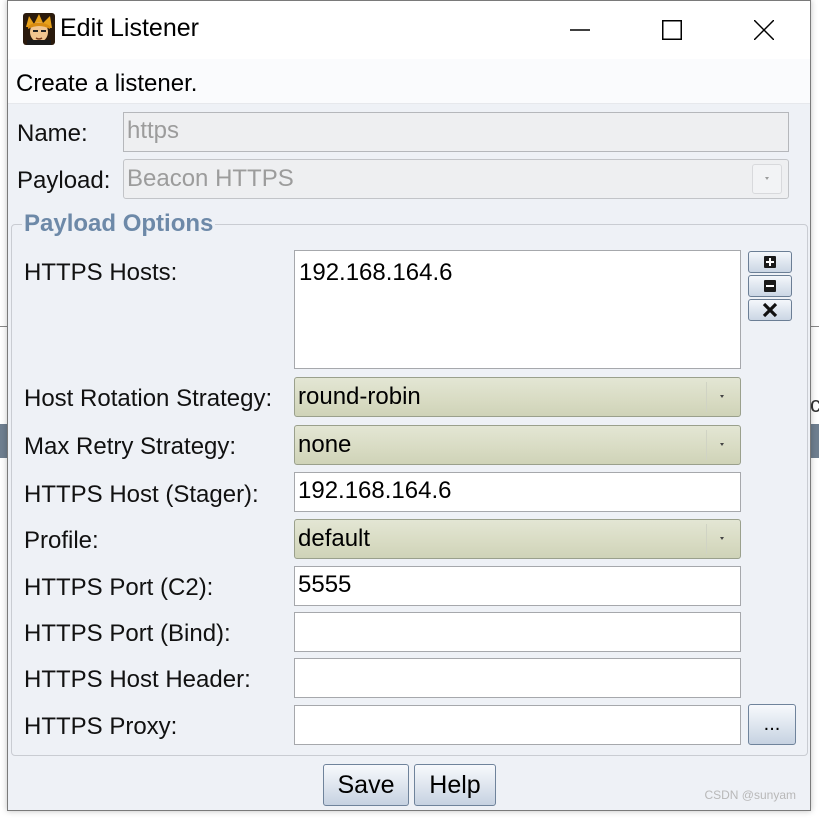  I want to click on x-icon, so click(770, 310).